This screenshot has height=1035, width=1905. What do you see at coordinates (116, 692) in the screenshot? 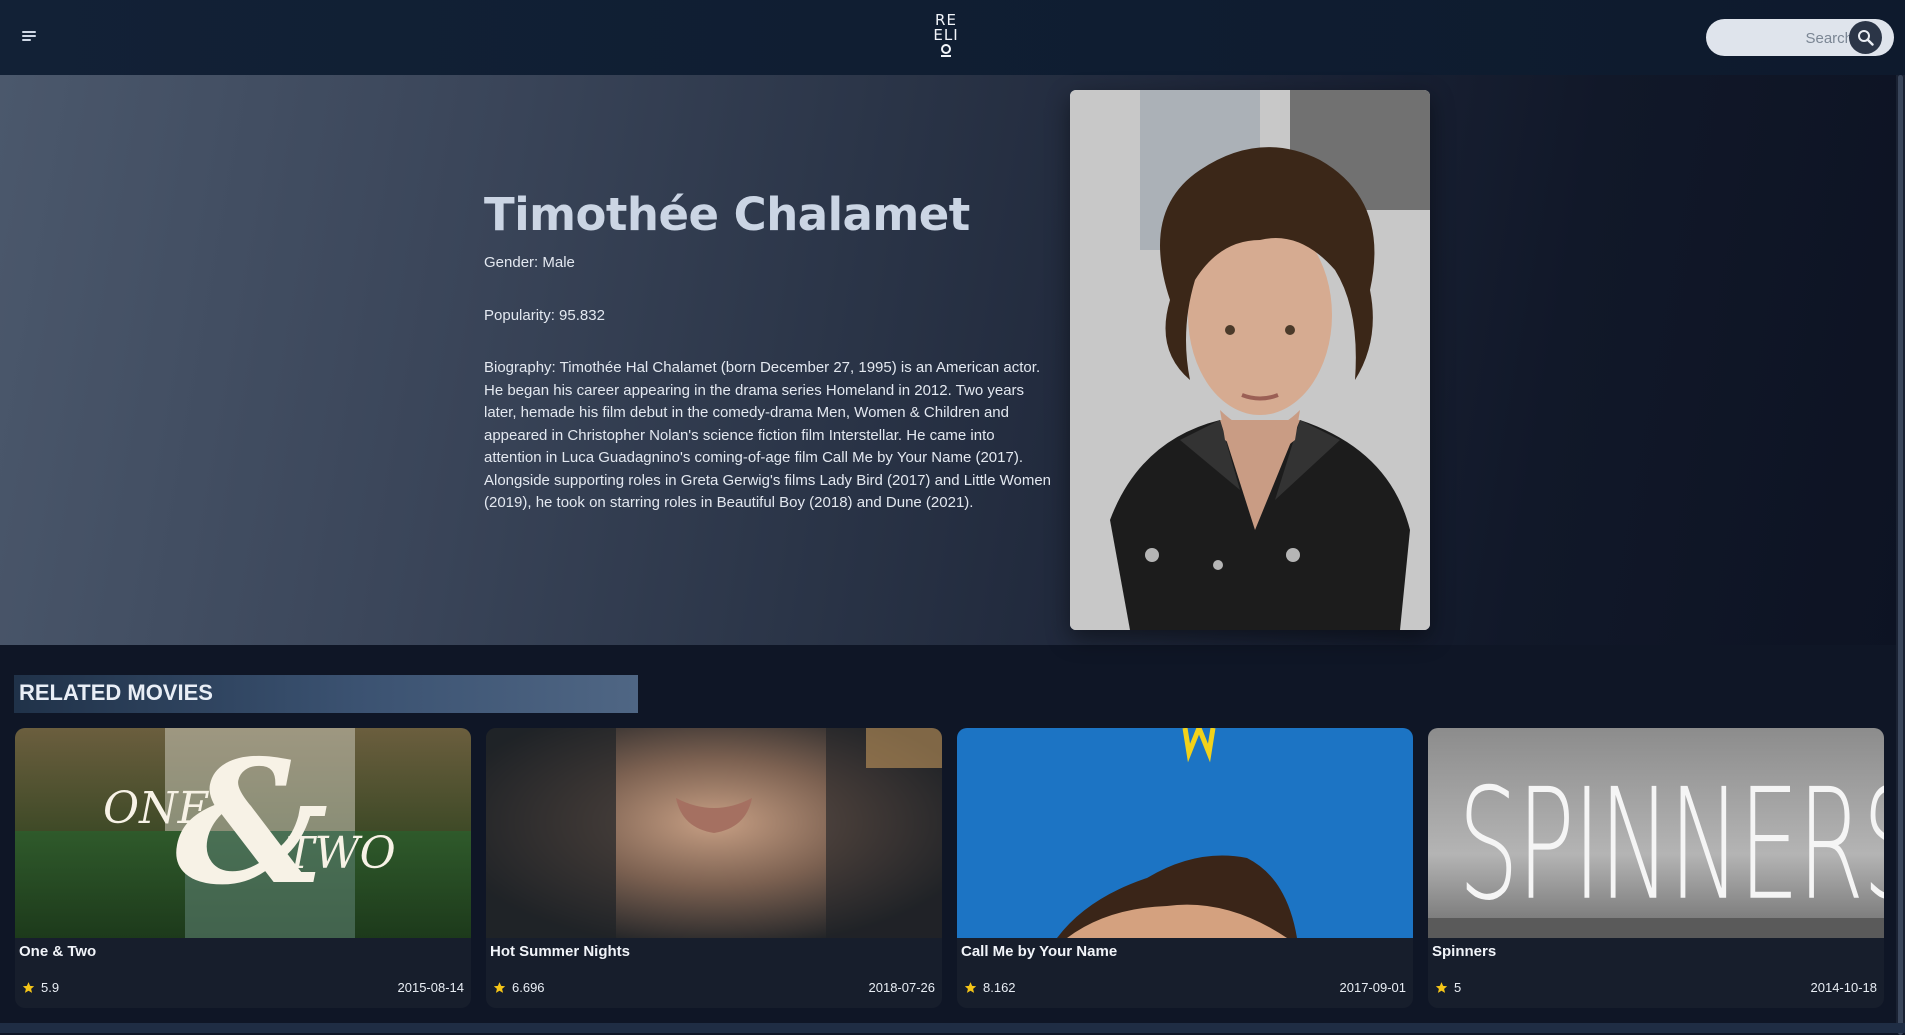
I see `related-movies-heading: RELATED MOVIES` at bounding box center [116, 692].